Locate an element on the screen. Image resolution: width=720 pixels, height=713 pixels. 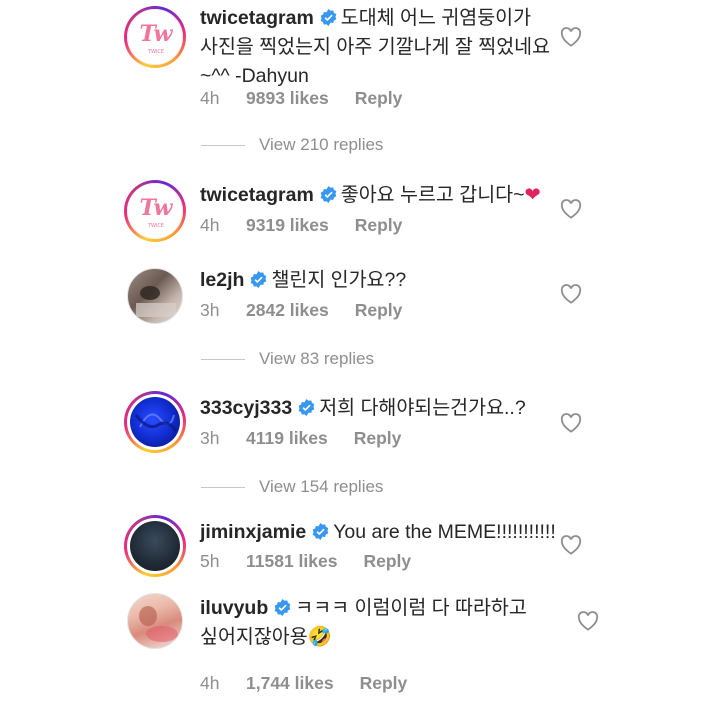
view-replies-label: View 154 replies is located at coordinates (321, 486).